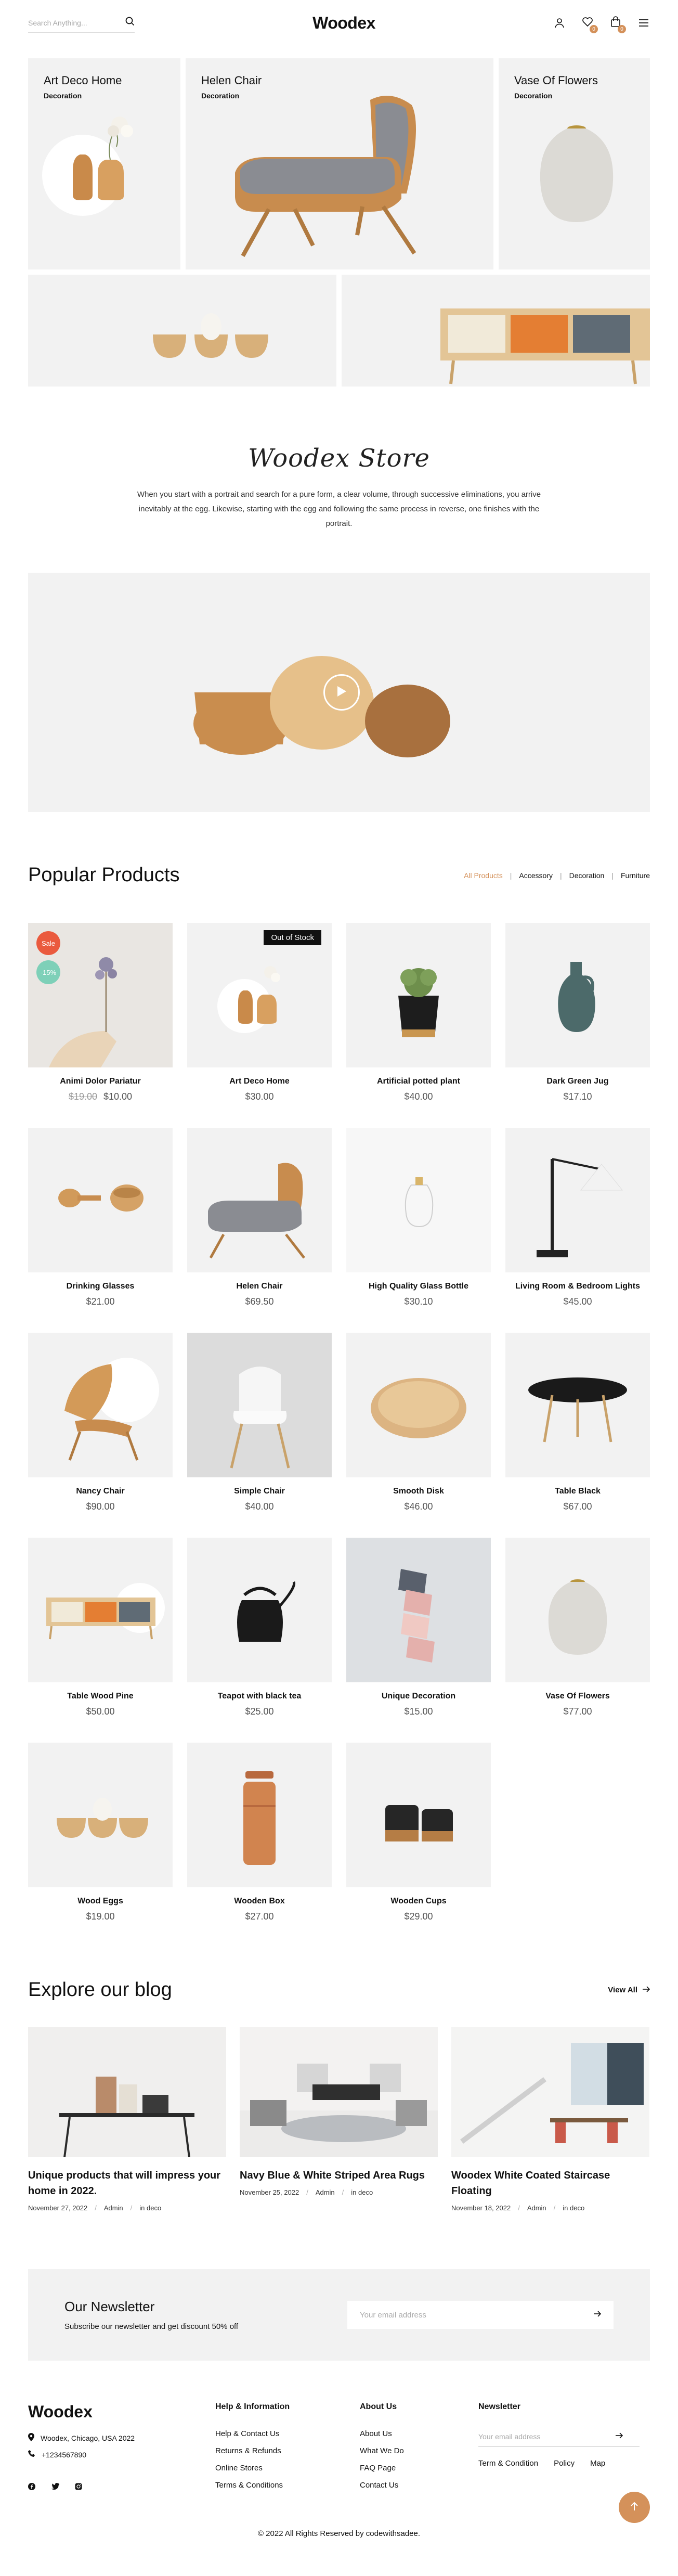  I want to click on product-name: Animi Dolor Pariatur, so click(100, 1081).